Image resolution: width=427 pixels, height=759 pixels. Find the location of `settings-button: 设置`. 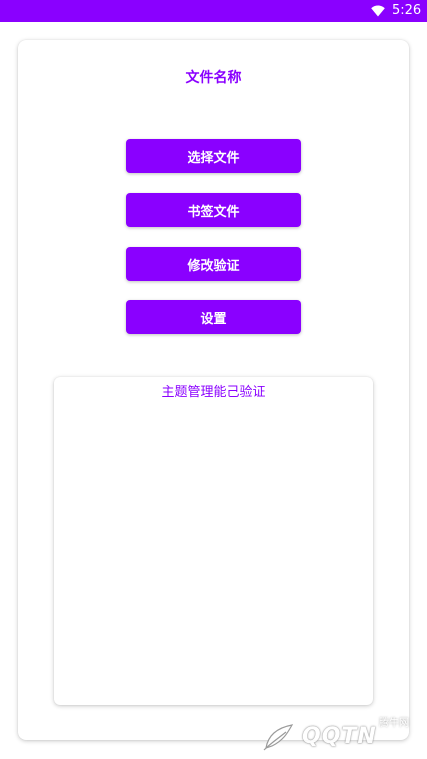

settings-button: 设置 is located at coordinates (213, 317).